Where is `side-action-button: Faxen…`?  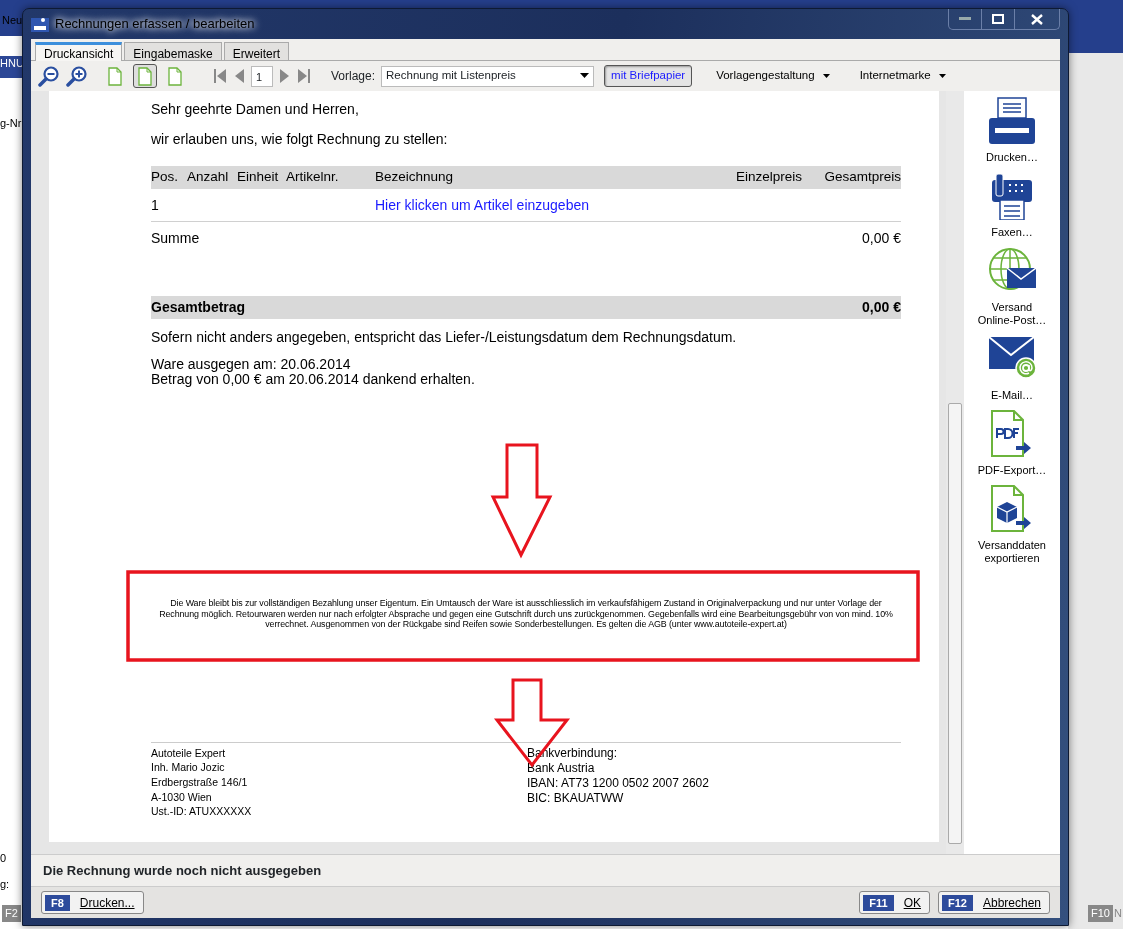
side-action-button: Faxen… is located at coordinates (1012, 205).